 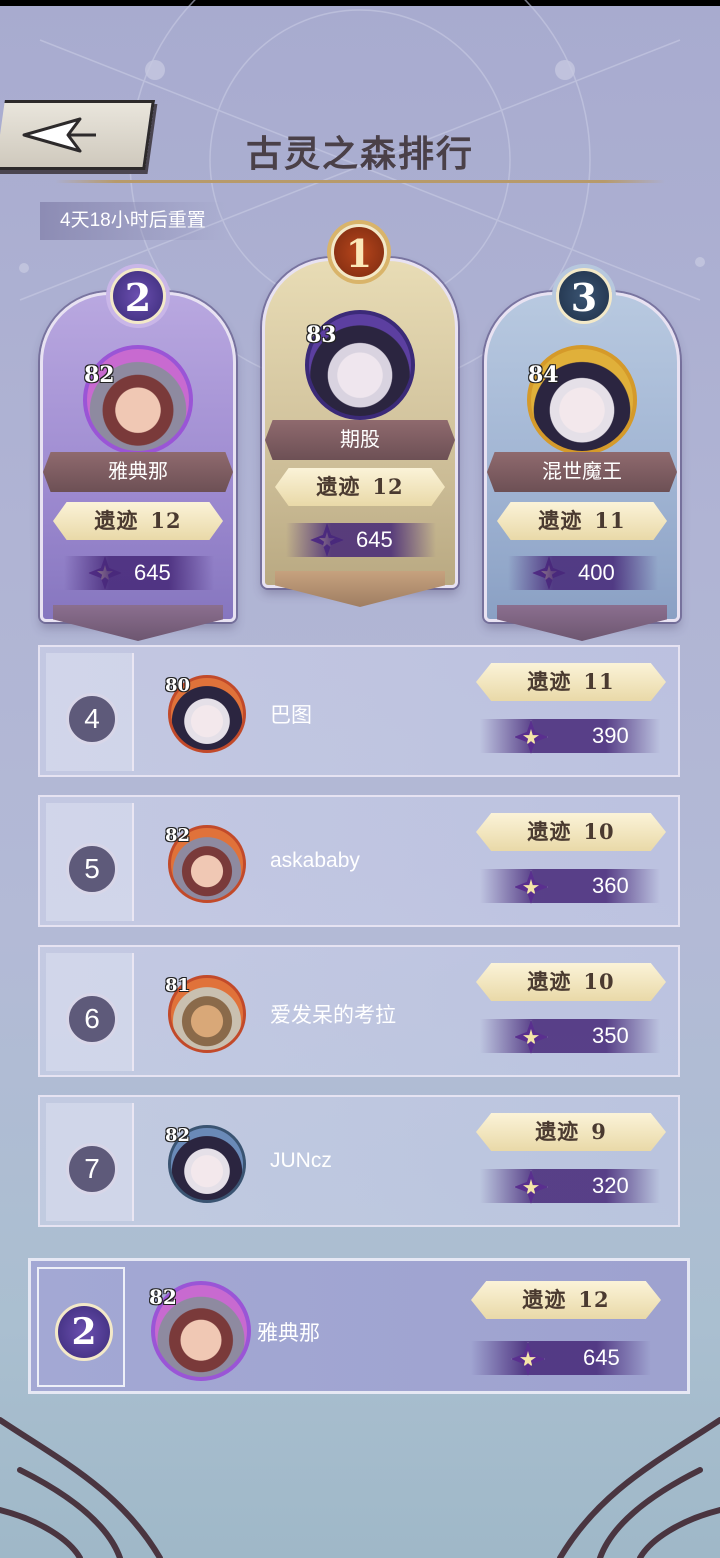 I want to click on score-value: 360, so click(x=570, y=886).